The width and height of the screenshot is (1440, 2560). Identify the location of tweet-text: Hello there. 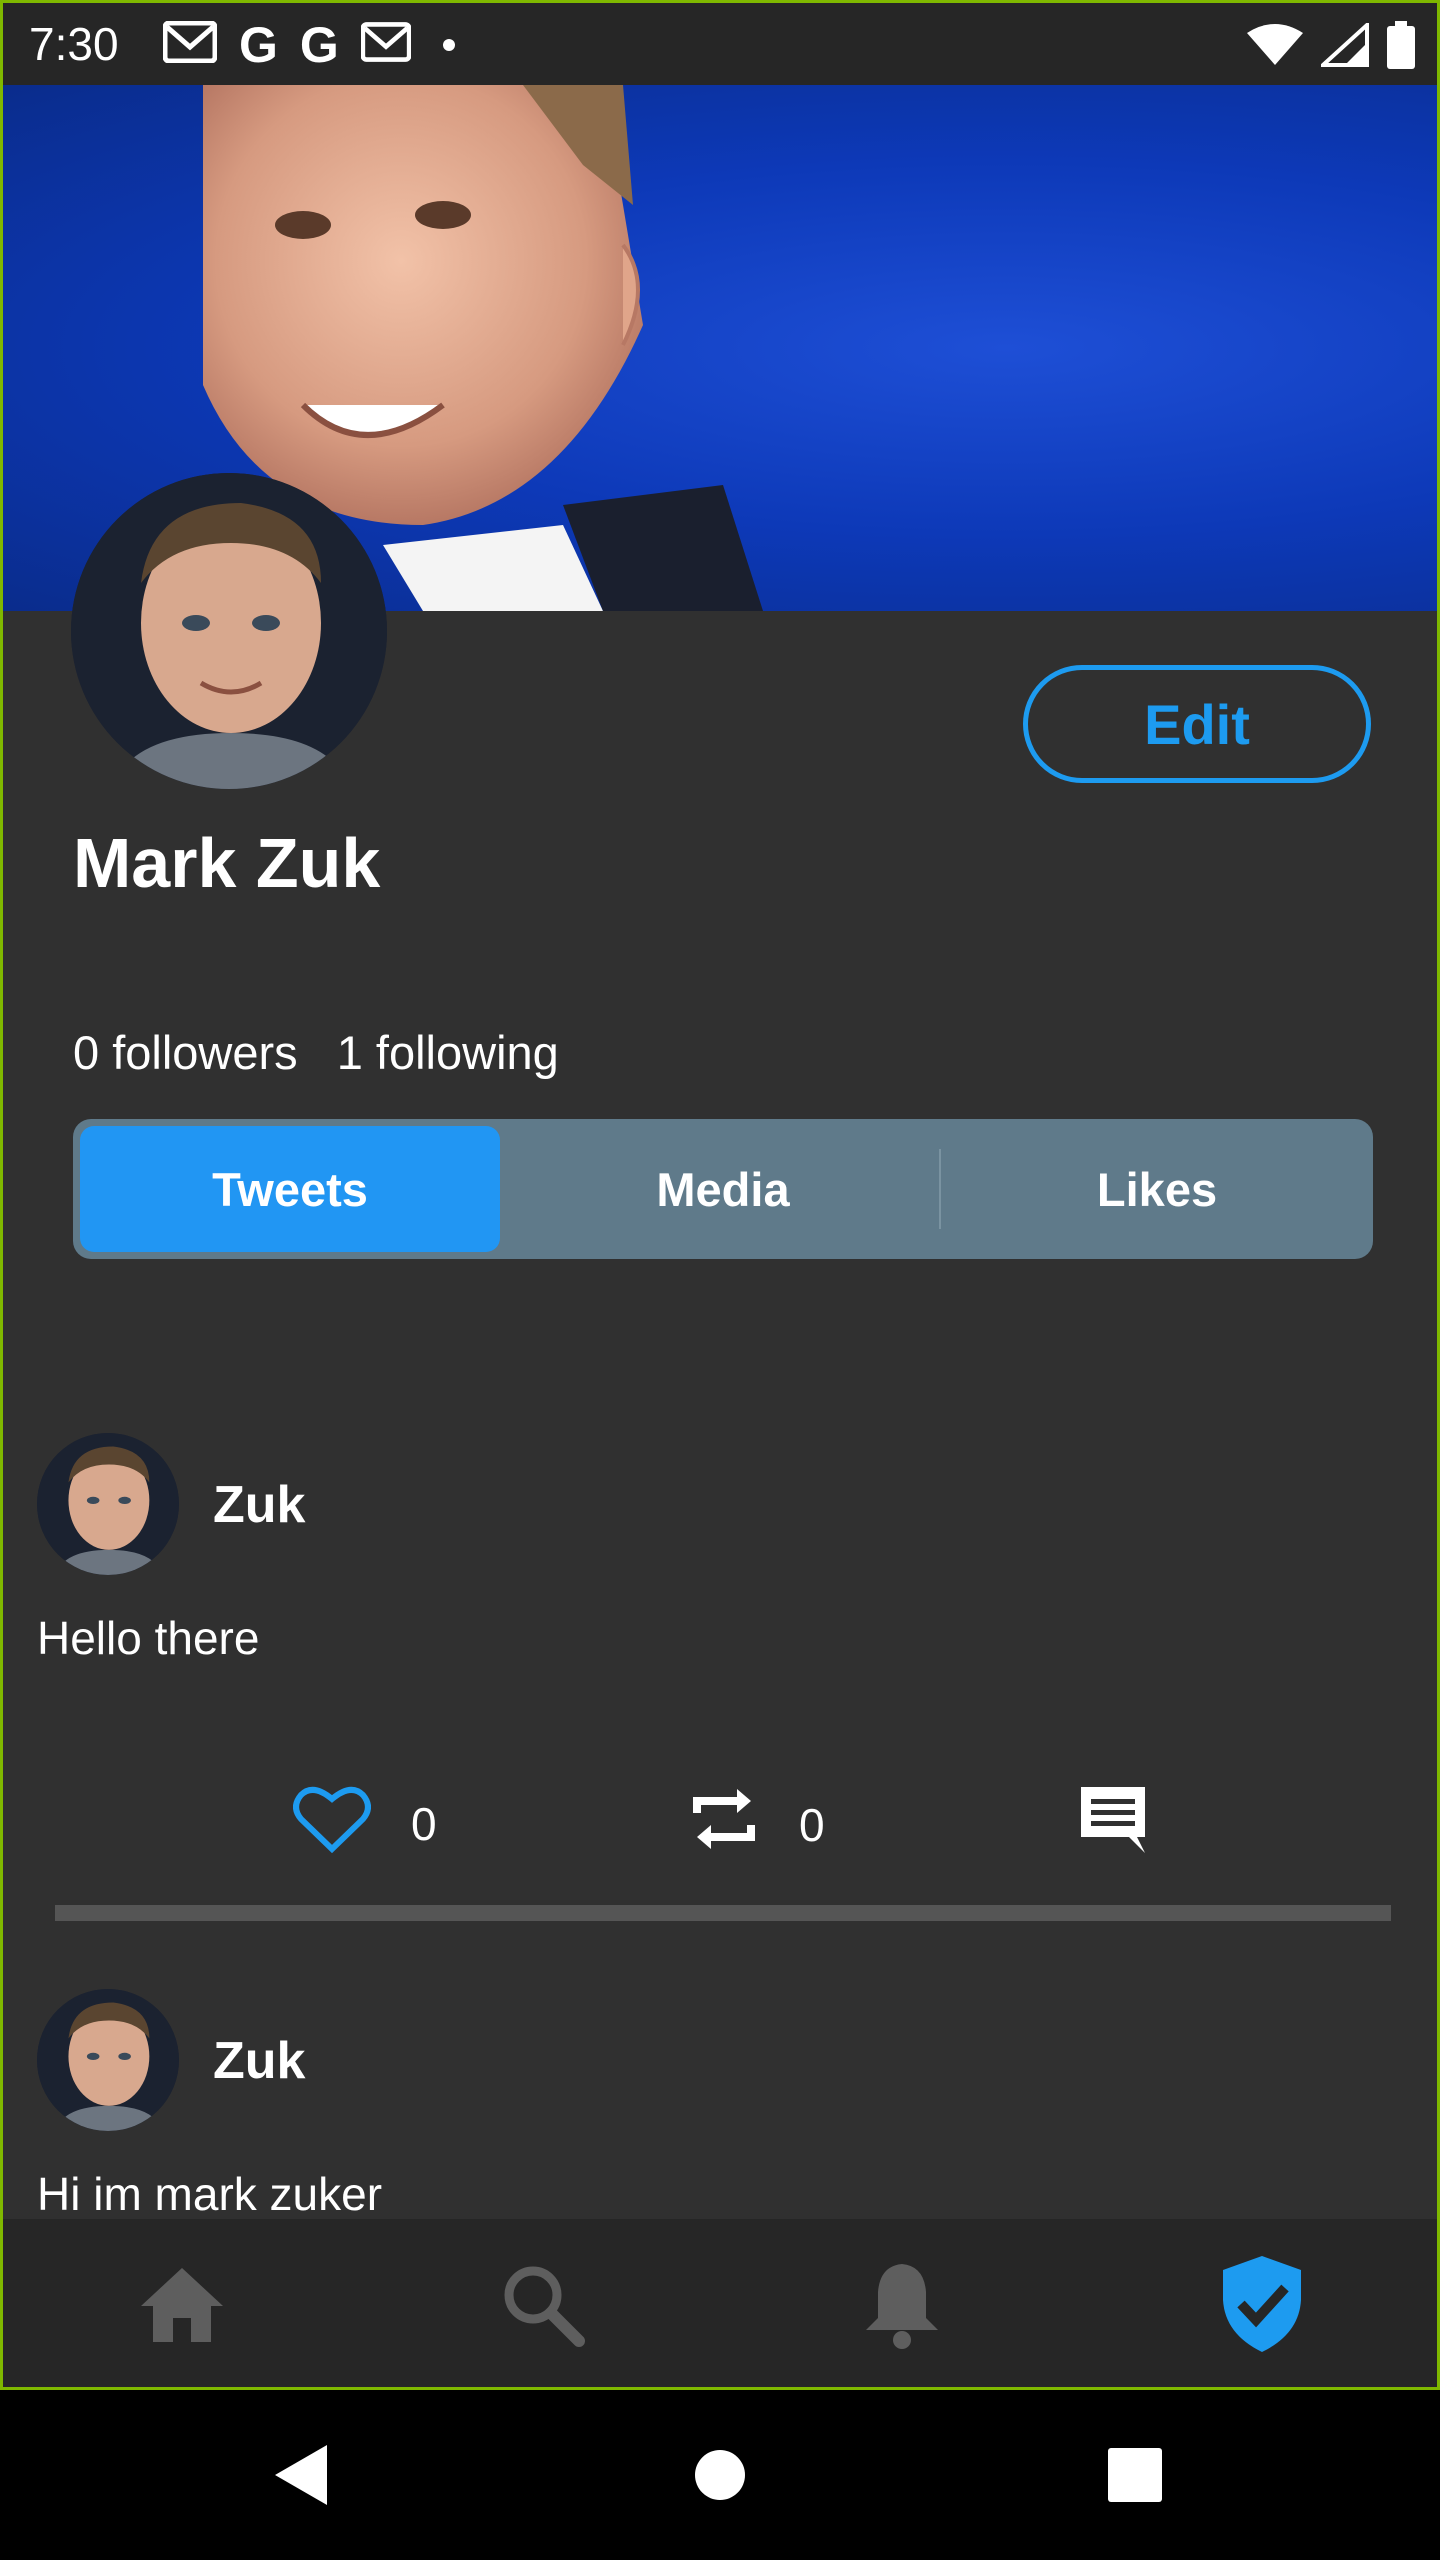
(148, 1638).